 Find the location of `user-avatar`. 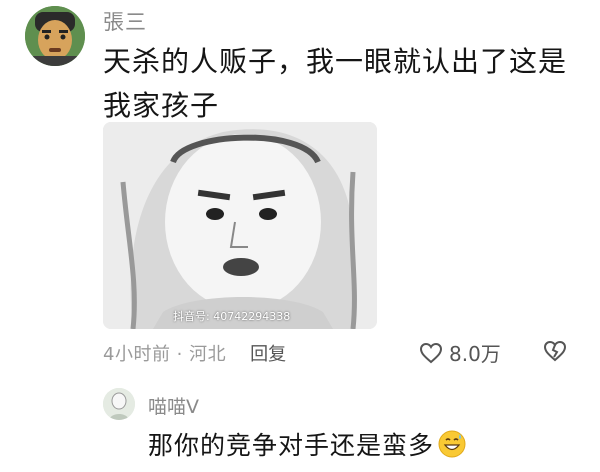

user-avatar is located at coordinates (55, 36).